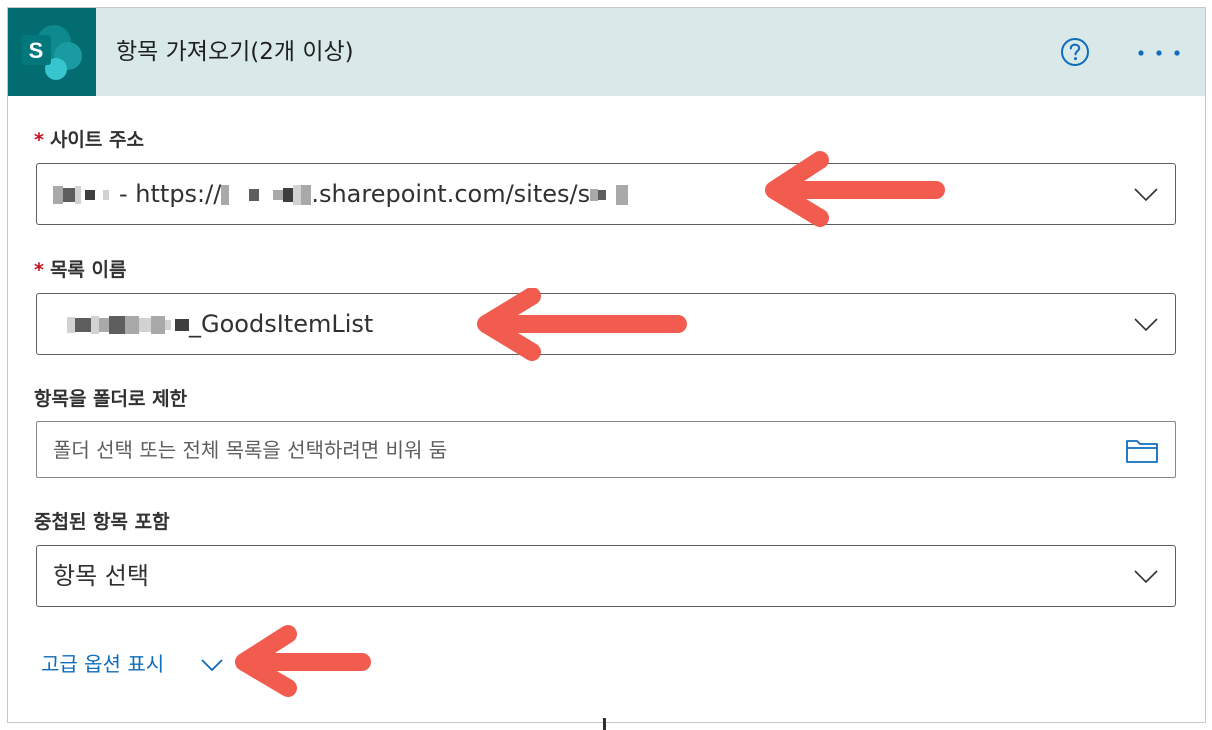 The height and width of the screenshot is (730, 1212). I want to click on site-address-domain: .sharepoint.com/sites/s, so click(451, 194).